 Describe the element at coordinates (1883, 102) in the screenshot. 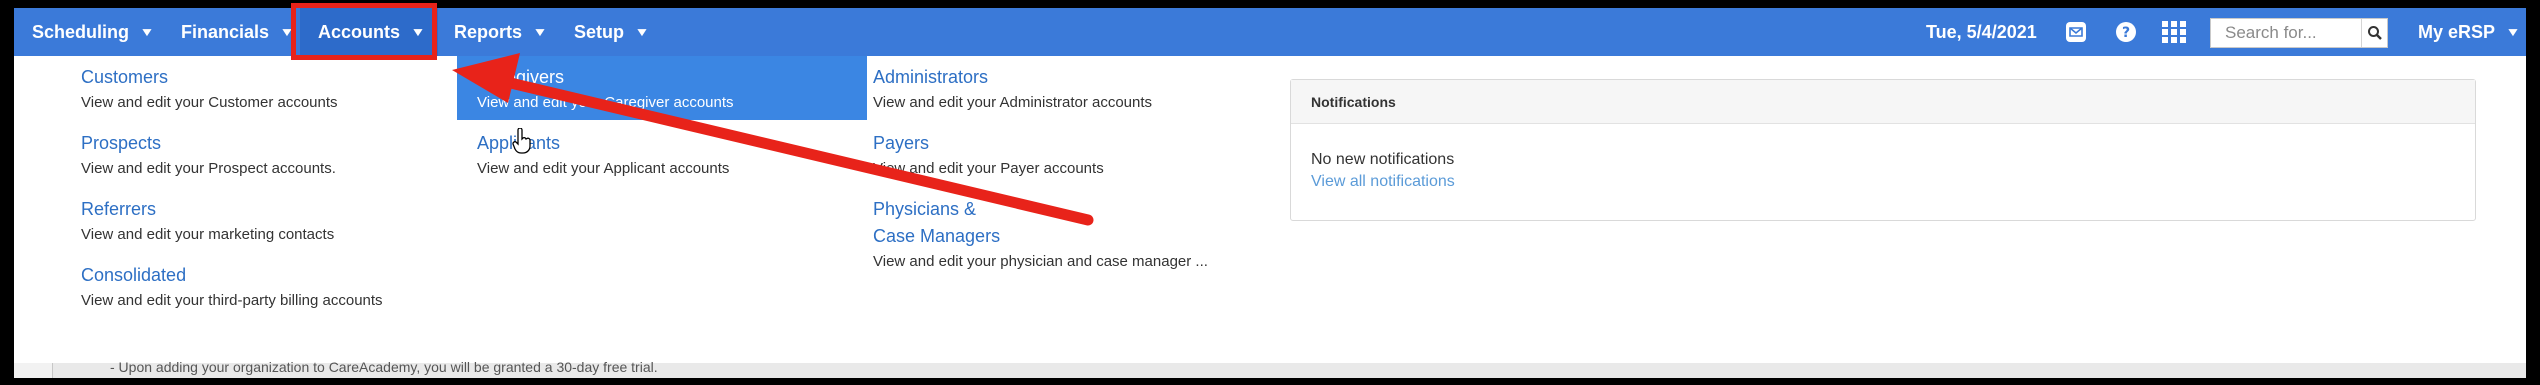

I see `notifications-heading: Notifications` at that location.